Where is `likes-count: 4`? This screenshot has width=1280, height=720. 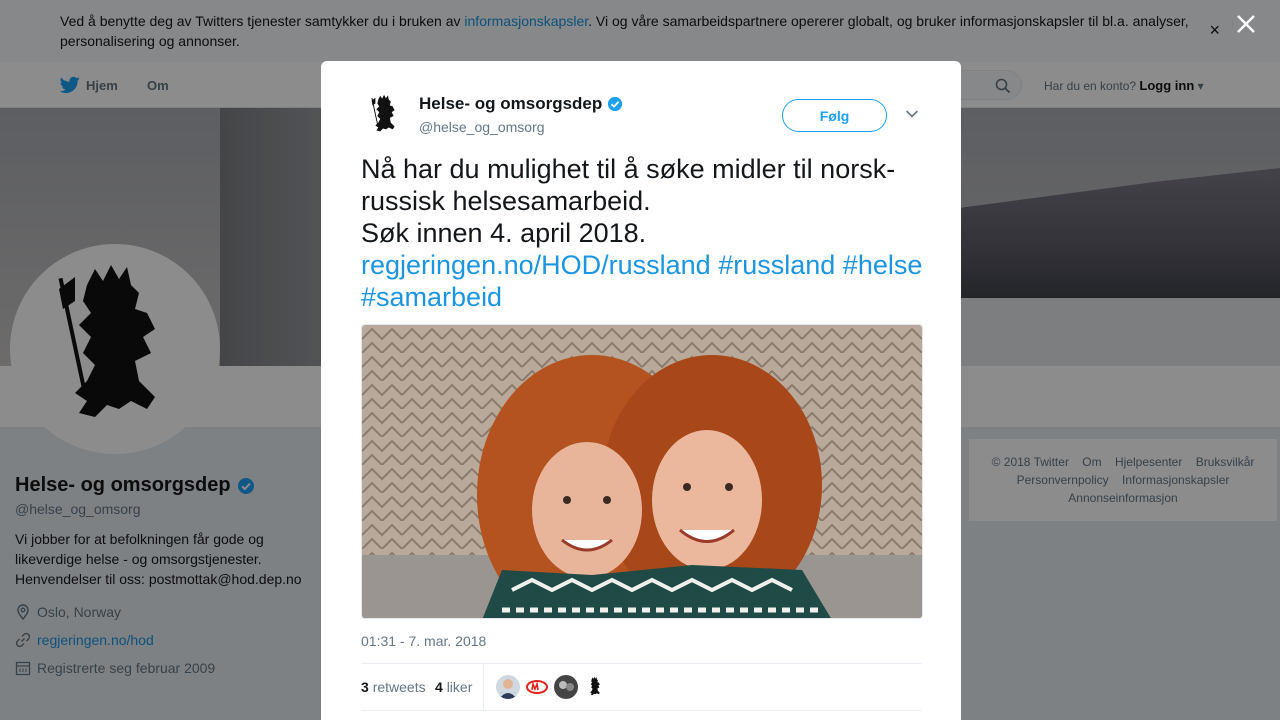 likes-count: 4 is located at coordinates (439, 687).